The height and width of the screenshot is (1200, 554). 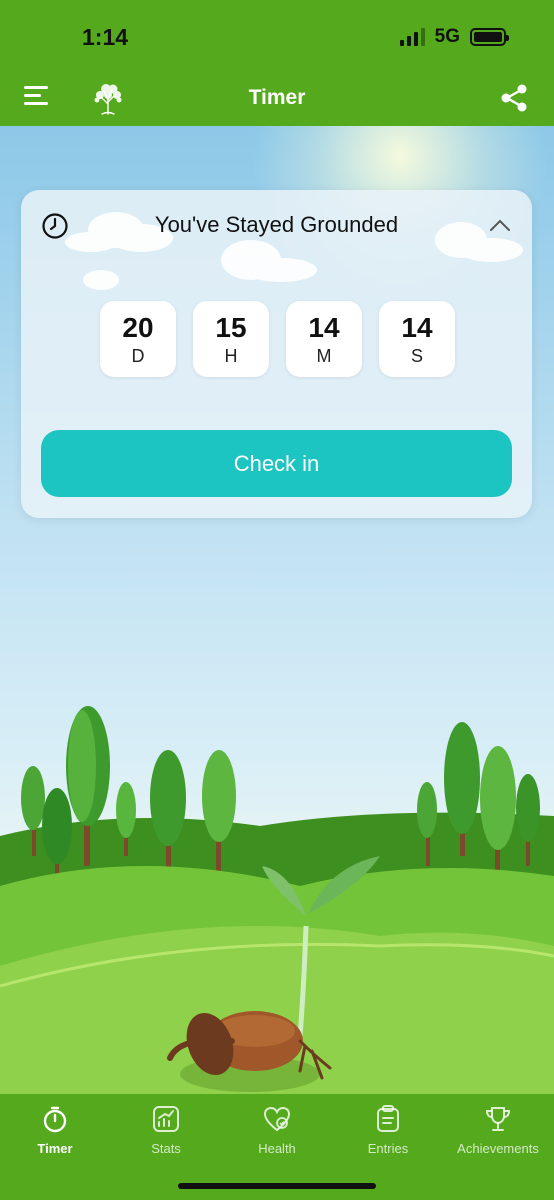 What do you see at coordinates (277, 1186) in the screenshot?
I see `home-indicator` at bounding box center [277, 1186].